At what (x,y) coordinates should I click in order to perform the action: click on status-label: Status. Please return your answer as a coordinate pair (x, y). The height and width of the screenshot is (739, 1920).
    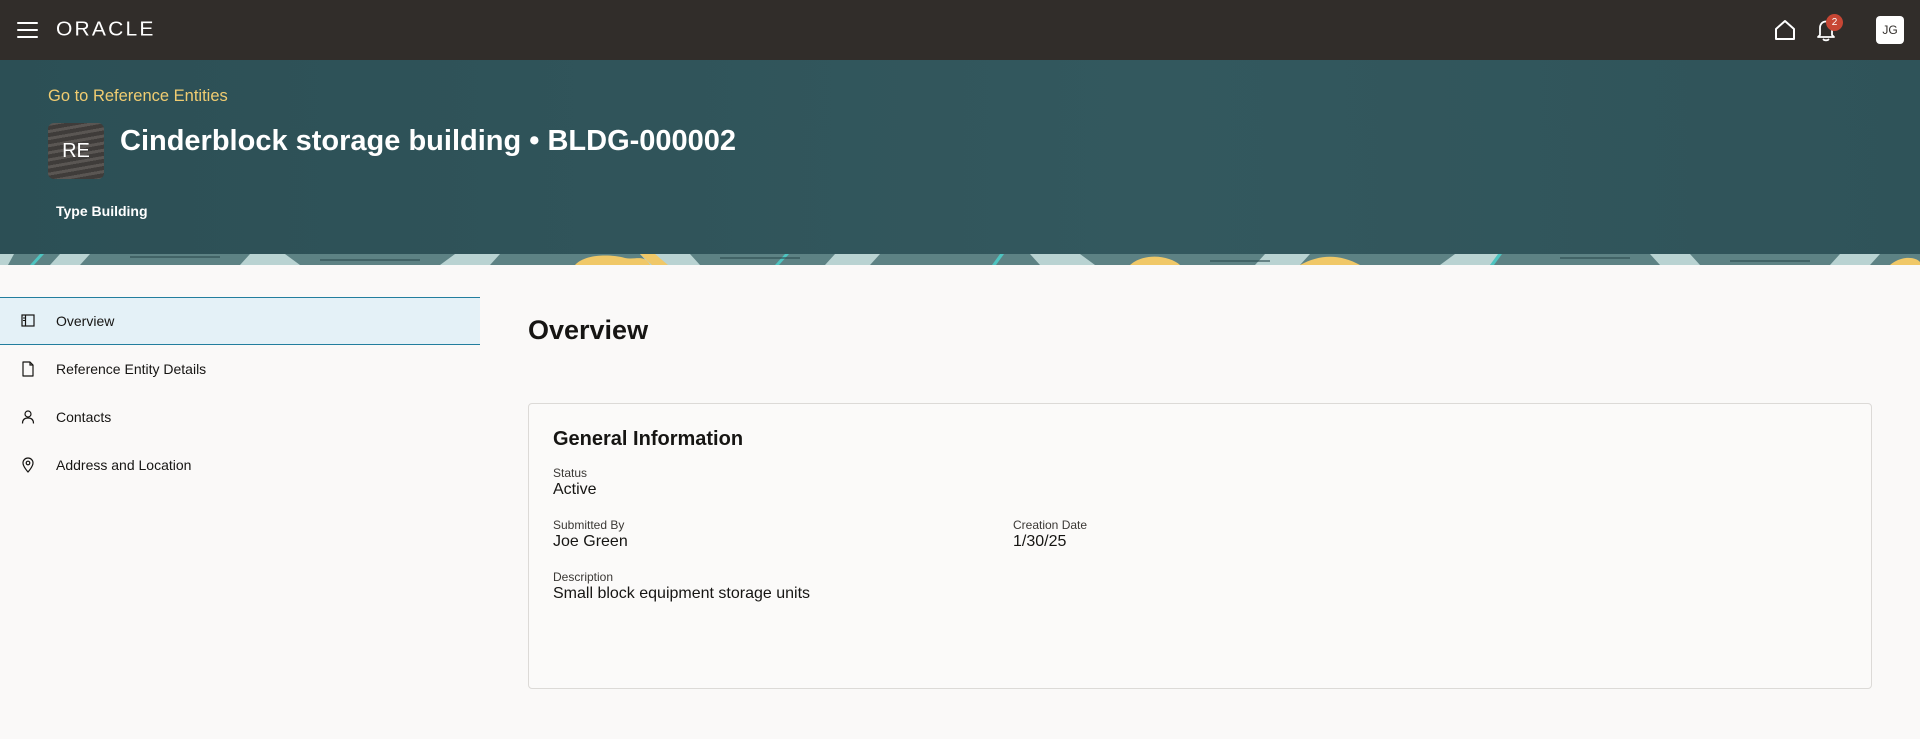
    Looking at the image, I should click on (570, 473).